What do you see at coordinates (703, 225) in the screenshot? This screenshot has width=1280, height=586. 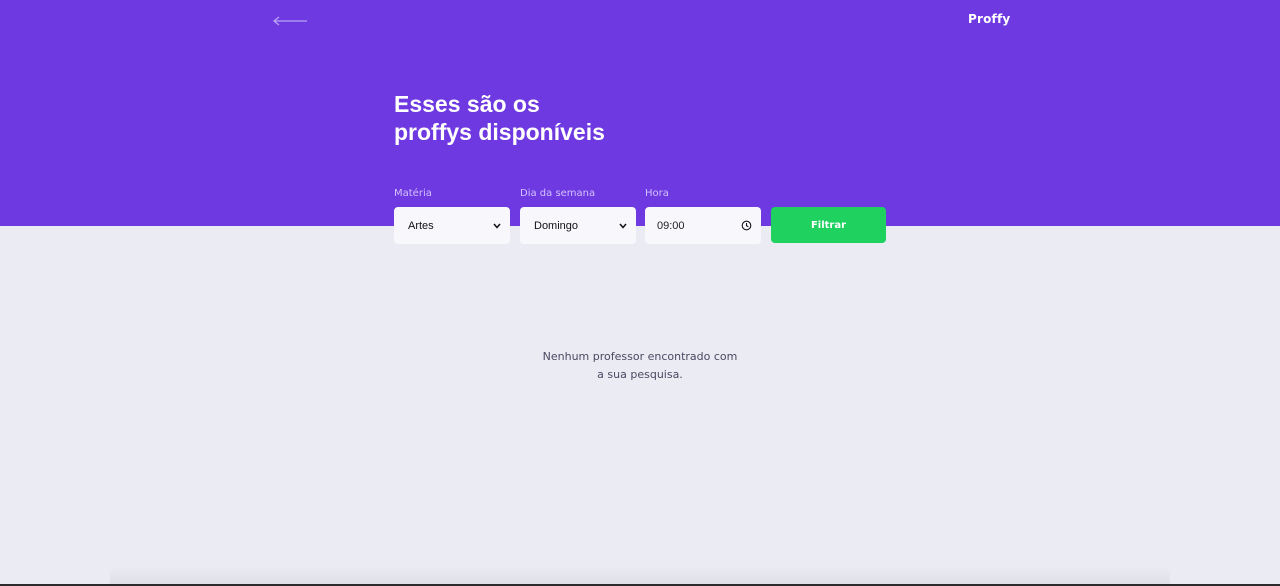 I see `time-input: 09:00` at bounding box center [703, 225].